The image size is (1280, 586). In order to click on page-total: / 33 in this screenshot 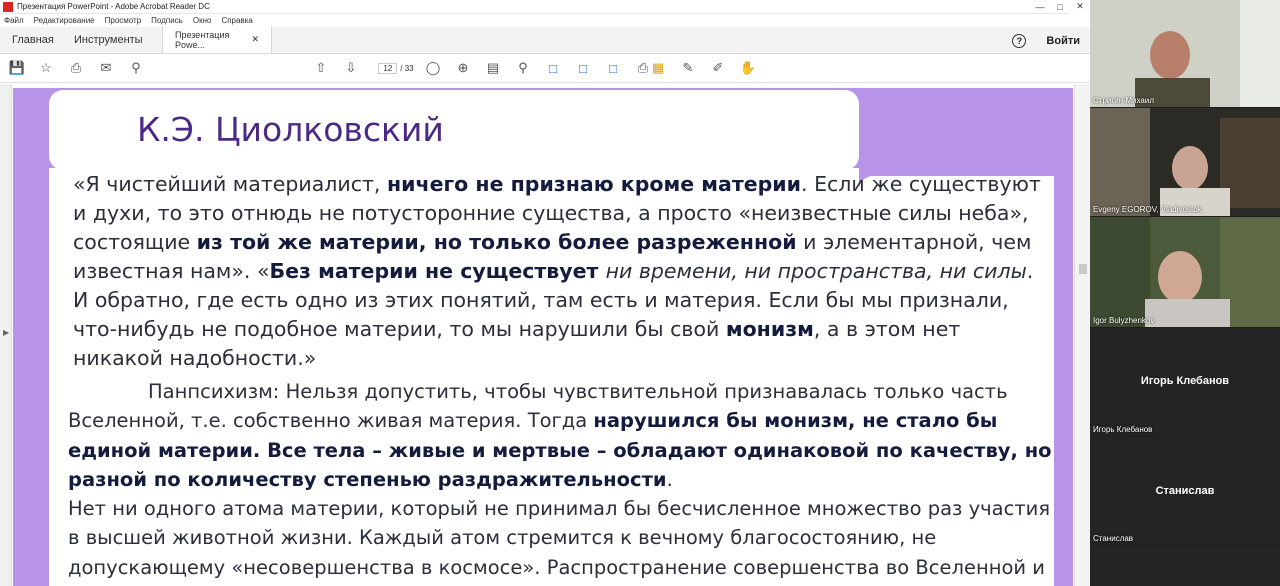, I will do `click(407, 68)`.